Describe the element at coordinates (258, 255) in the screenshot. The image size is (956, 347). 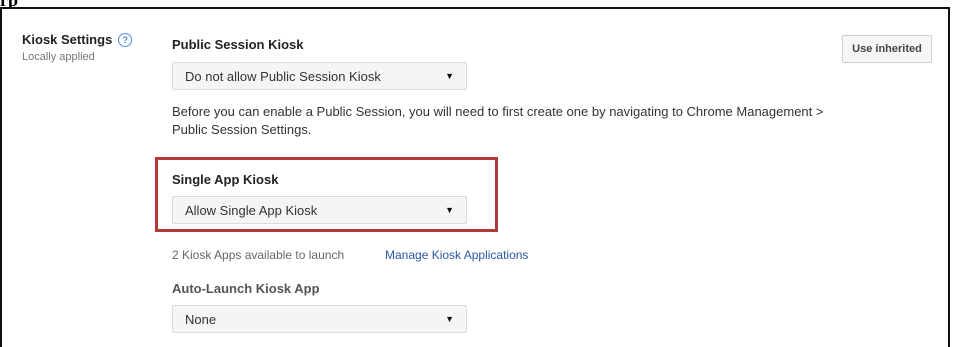
I see `kiosk-apps-count: 2 Kiosk Apps available to launch` at that location.